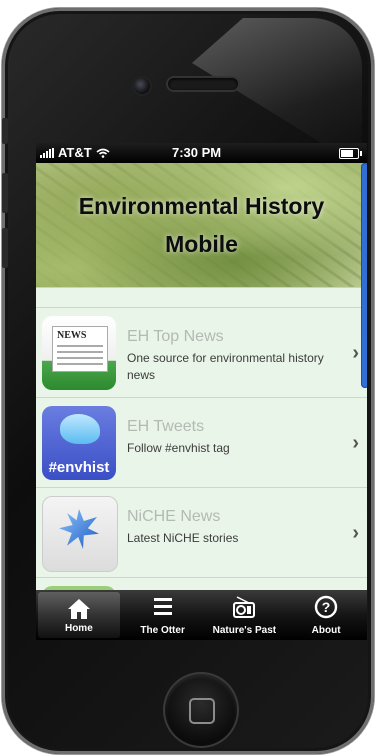  I want to click on list-item-niche-news: NiCHE News Latest NiCHE stories ›, so click(201, 533).